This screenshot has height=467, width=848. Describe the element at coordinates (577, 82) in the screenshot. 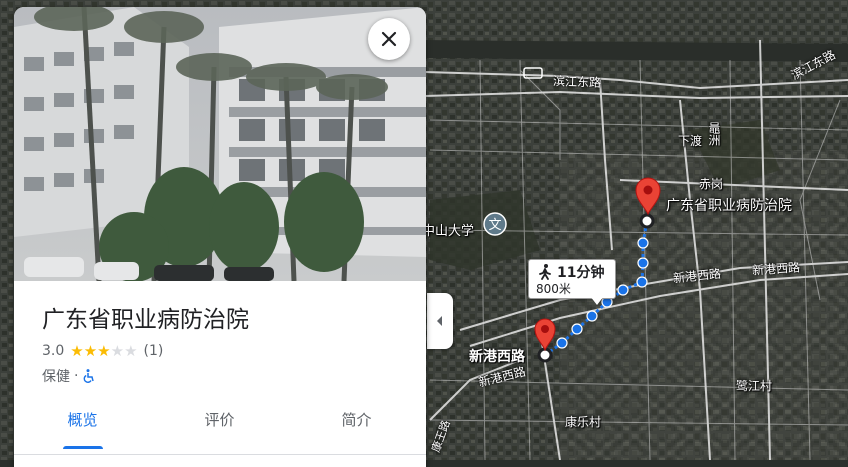

I see `road-label: 滨江东路` at that location.